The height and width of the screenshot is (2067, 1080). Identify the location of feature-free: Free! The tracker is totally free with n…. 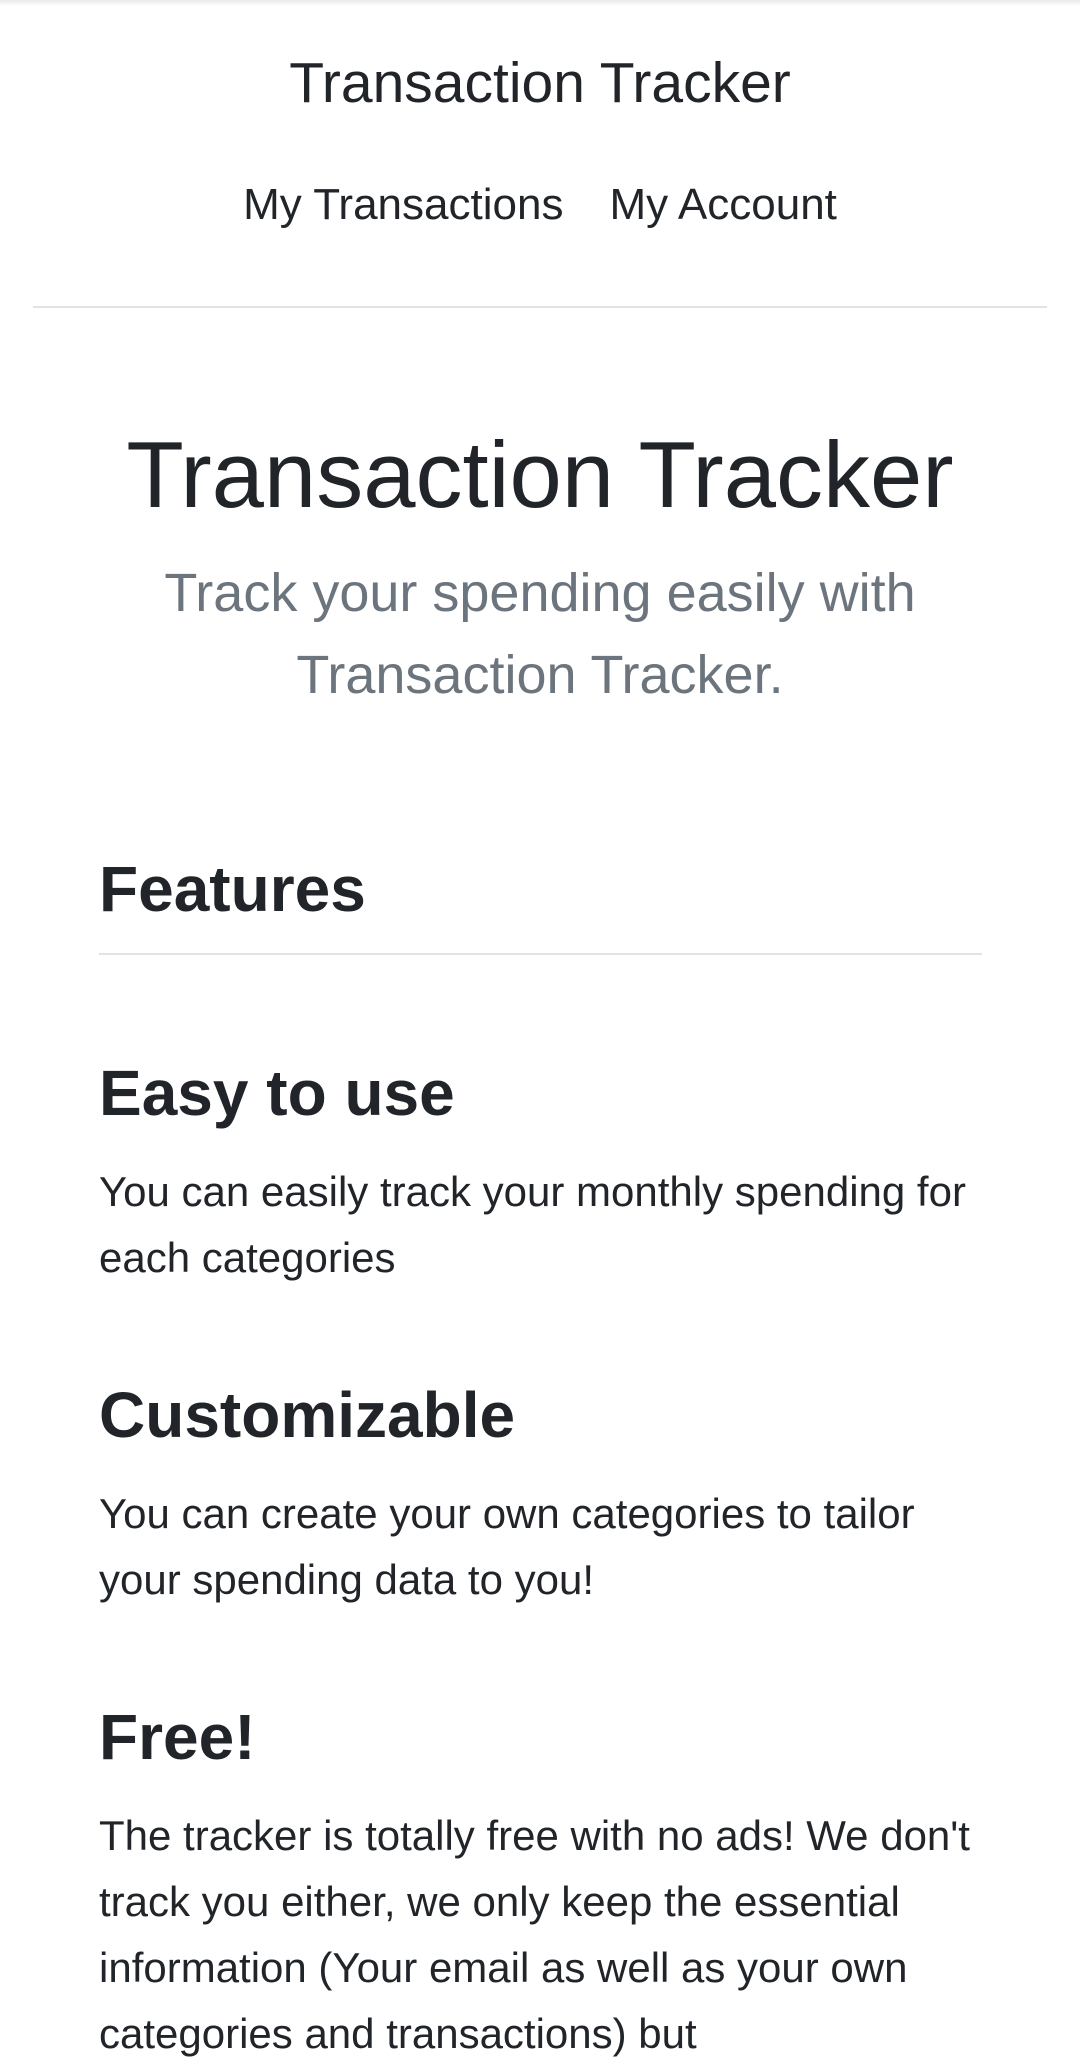
(540, 1880).